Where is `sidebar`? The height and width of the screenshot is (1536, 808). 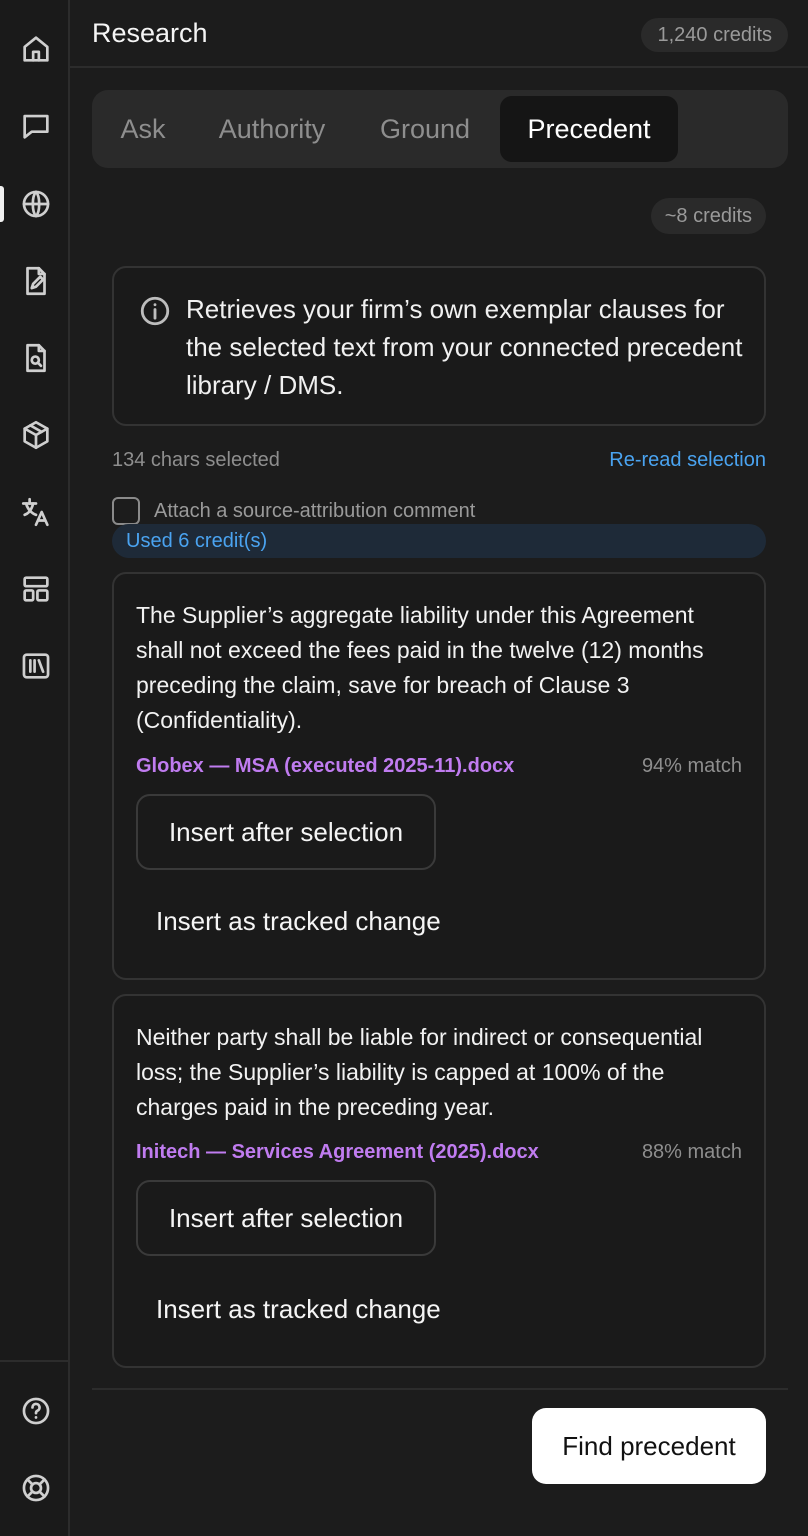
sidebar is located at coordinates (35, 768).